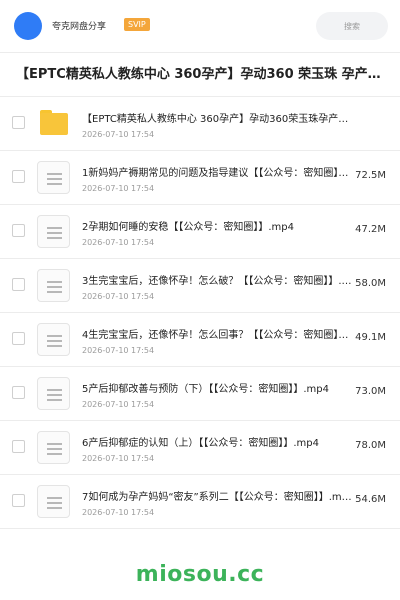 This screenshot has height=600, width=400. What do you see at coordinates (370, 175) in the screenshot?
I see `item-size: 72.5M` at bounding box center [370, 175].